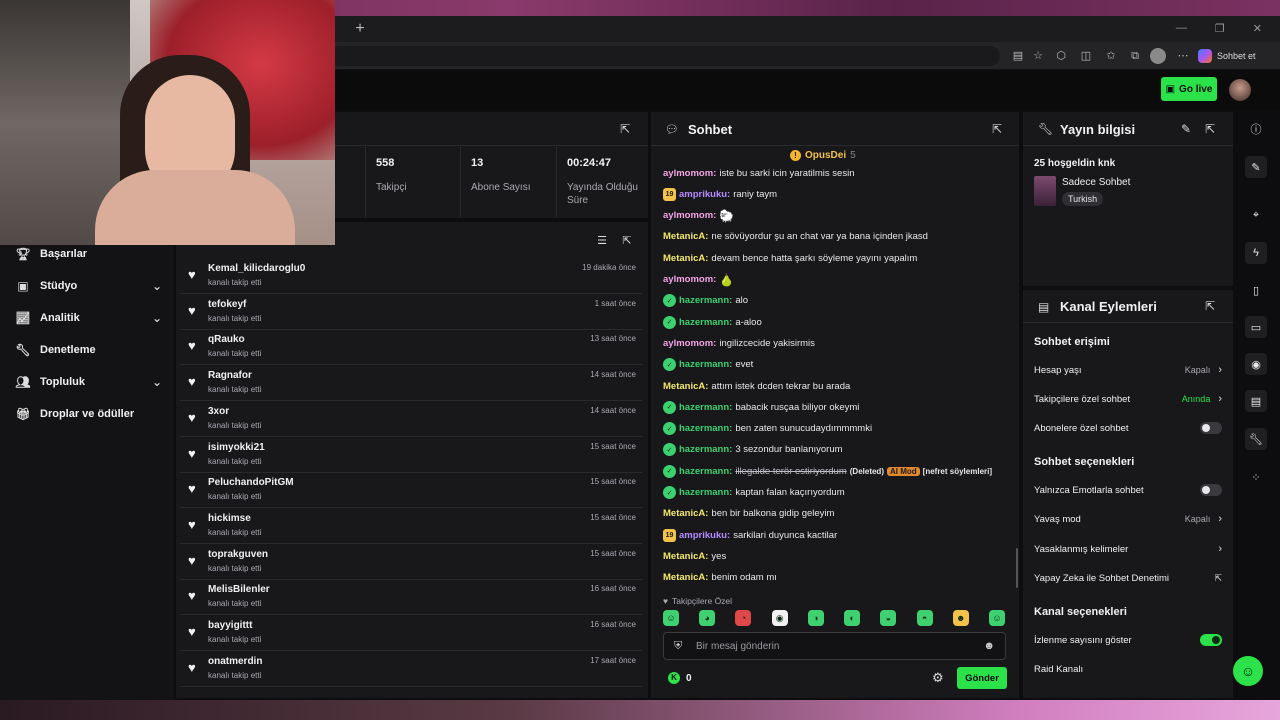  I want to click on emote-icon: ◔, so click(743, 618).